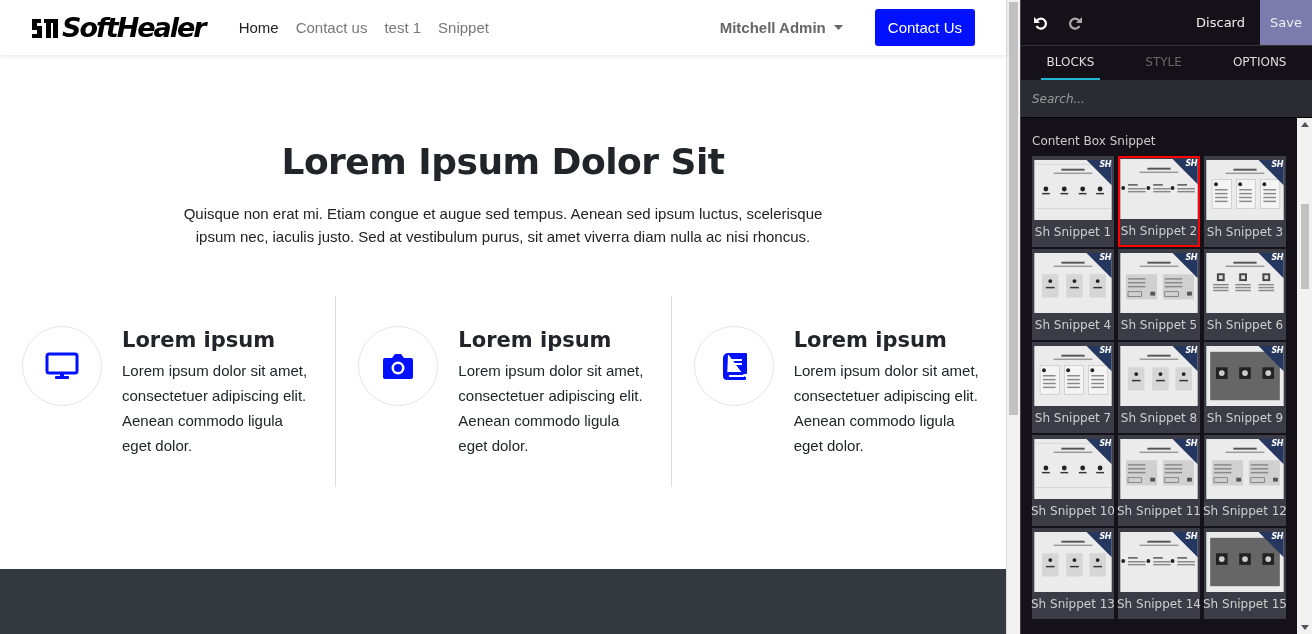 This screenshot has width=1312, height=634. I want to click on snippet-label: Sh Snippet 1, so click(1073, 232).